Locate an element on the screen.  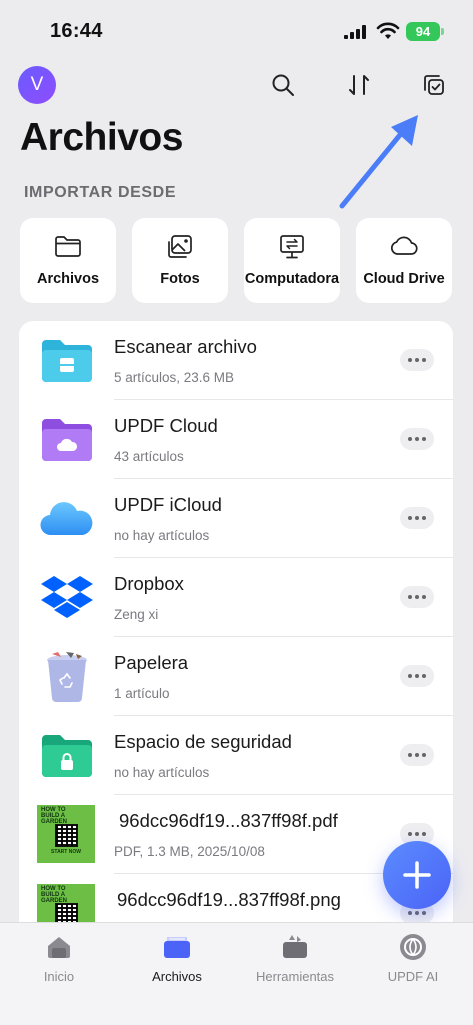
cloud-folder-icon is located at coordinates (67, 440).